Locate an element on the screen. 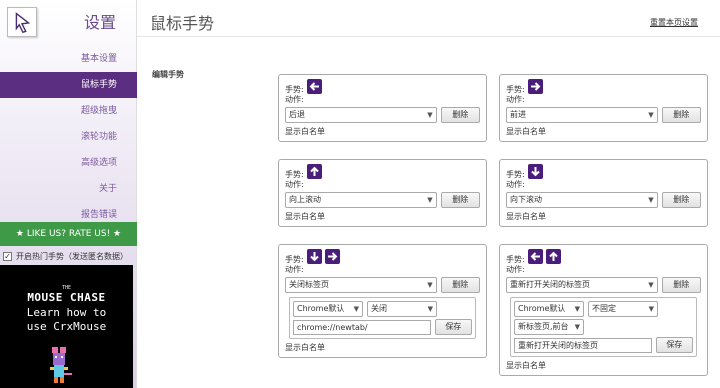 The height and width of the screenshot is (388, 720). section-label: 编辑手势 is located at coordinates (168, 74).